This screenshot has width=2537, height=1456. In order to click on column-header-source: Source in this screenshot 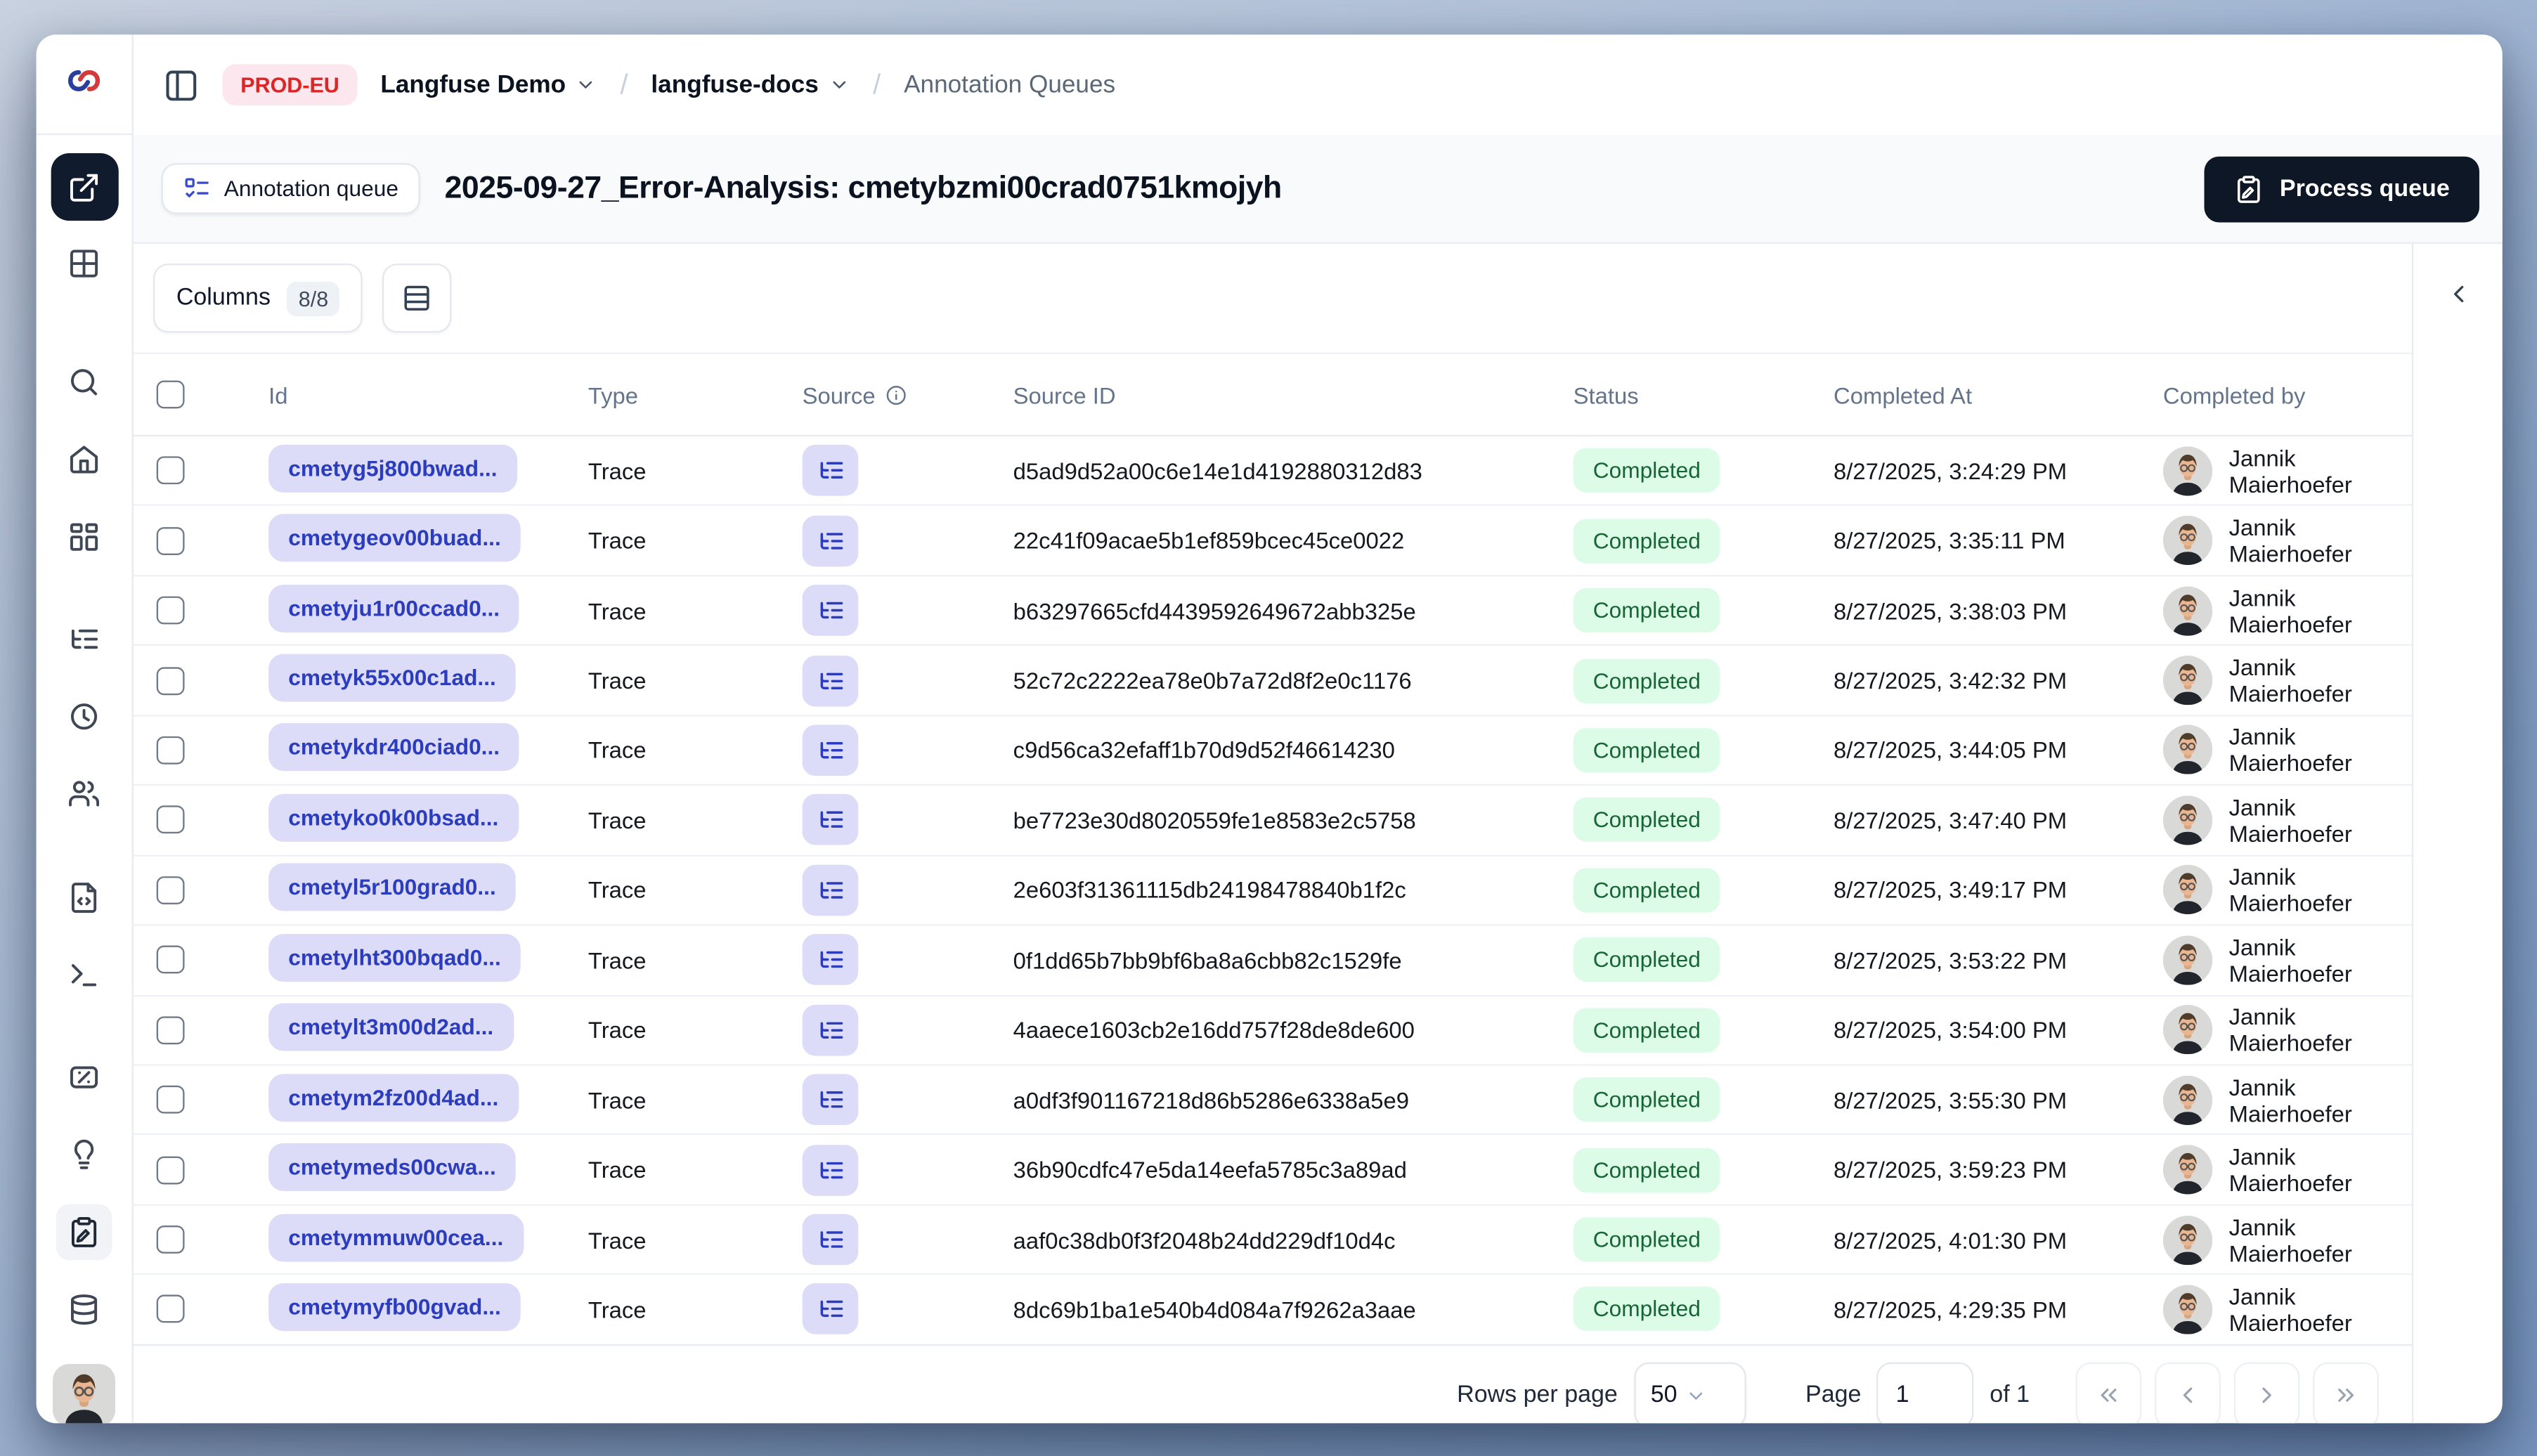, I will do `click(875, 395)`.